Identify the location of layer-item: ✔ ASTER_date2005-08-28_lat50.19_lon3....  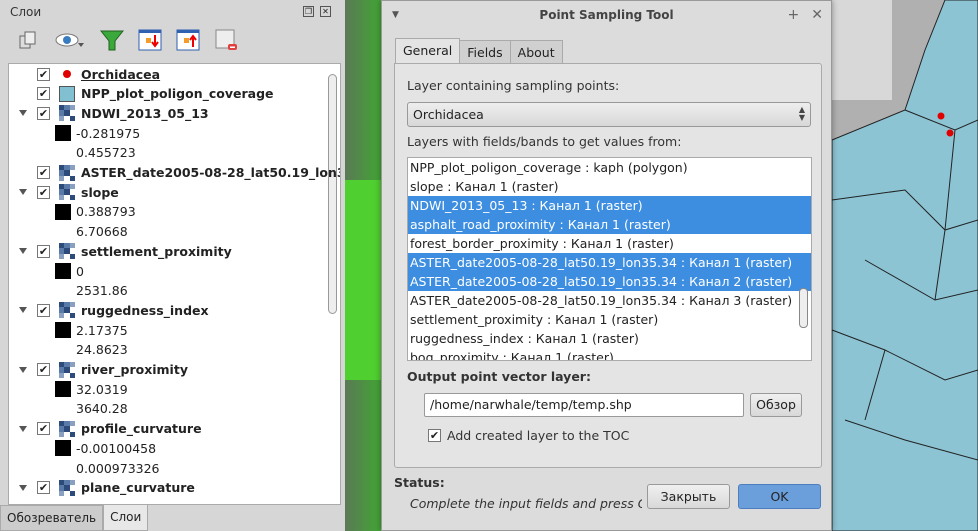
(174, 173).